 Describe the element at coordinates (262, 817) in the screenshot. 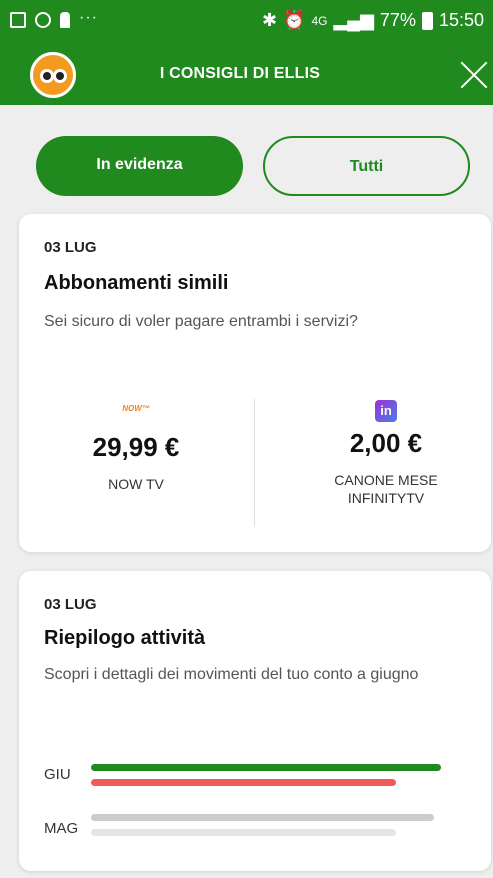

I see `bar-mag-income` at that location.